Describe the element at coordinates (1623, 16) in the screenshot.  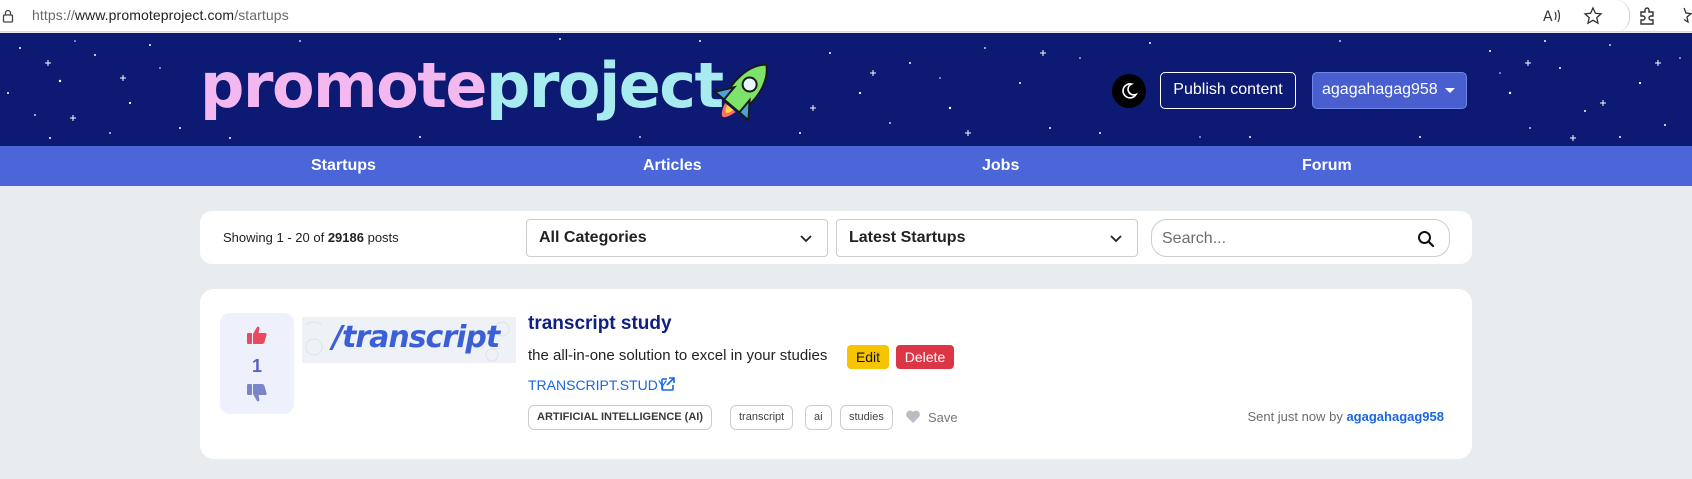
I see `address-bar-separator` at that location.